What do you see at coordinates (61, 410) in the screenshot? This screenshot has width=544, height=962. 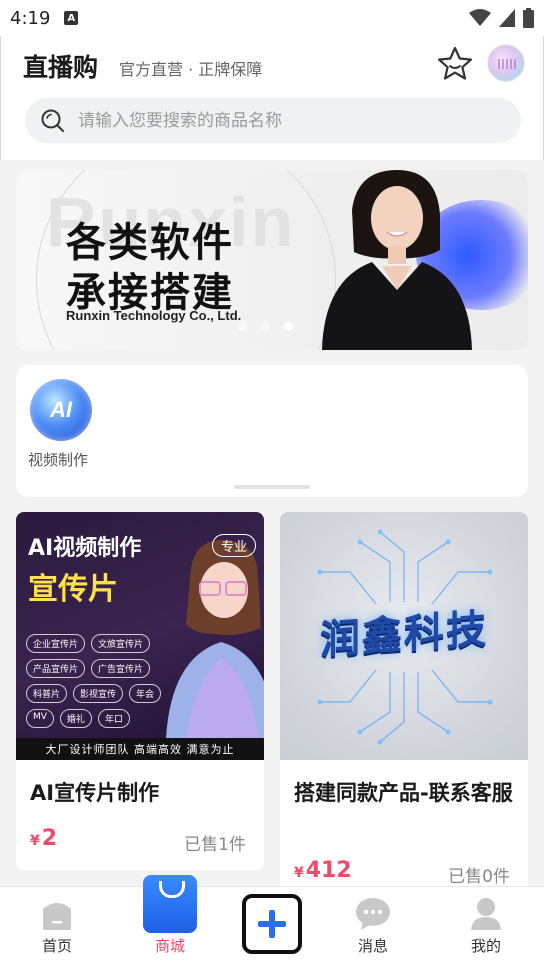 I see `ai-video-icon: AI` at bounding box center [61, 410].